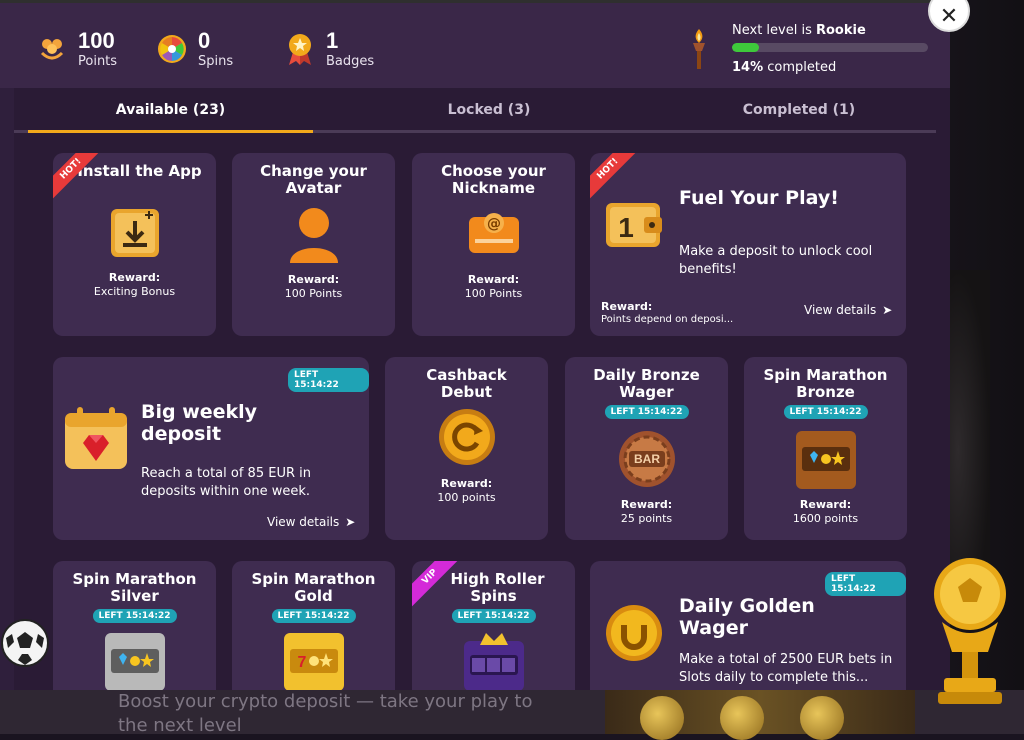 The image size is (1024, 740). I want to click on card-title-line2: Bronze, so click(825, 392).